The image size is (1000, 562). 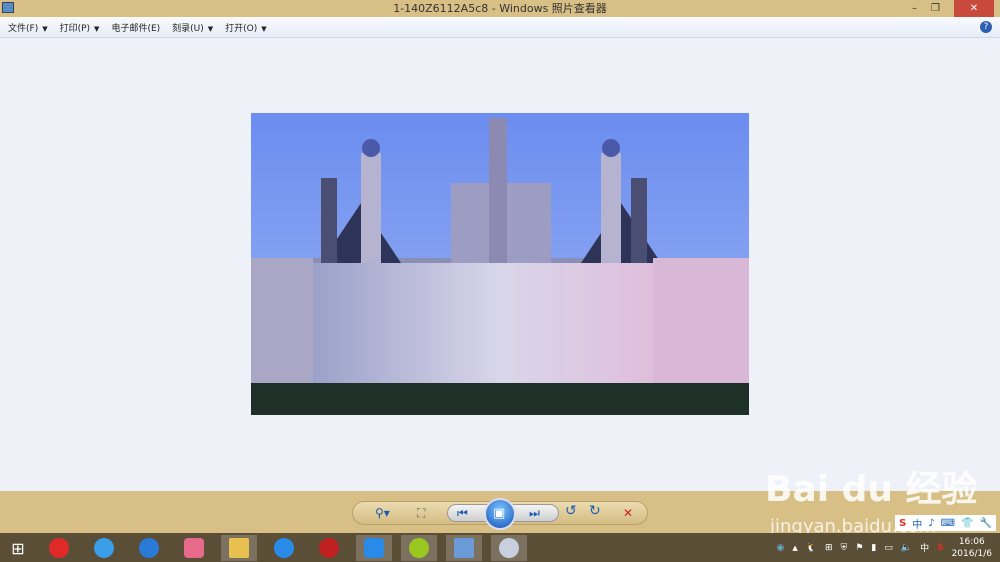 I want to click on vivaldi-icon, so click(x=59, y=548).